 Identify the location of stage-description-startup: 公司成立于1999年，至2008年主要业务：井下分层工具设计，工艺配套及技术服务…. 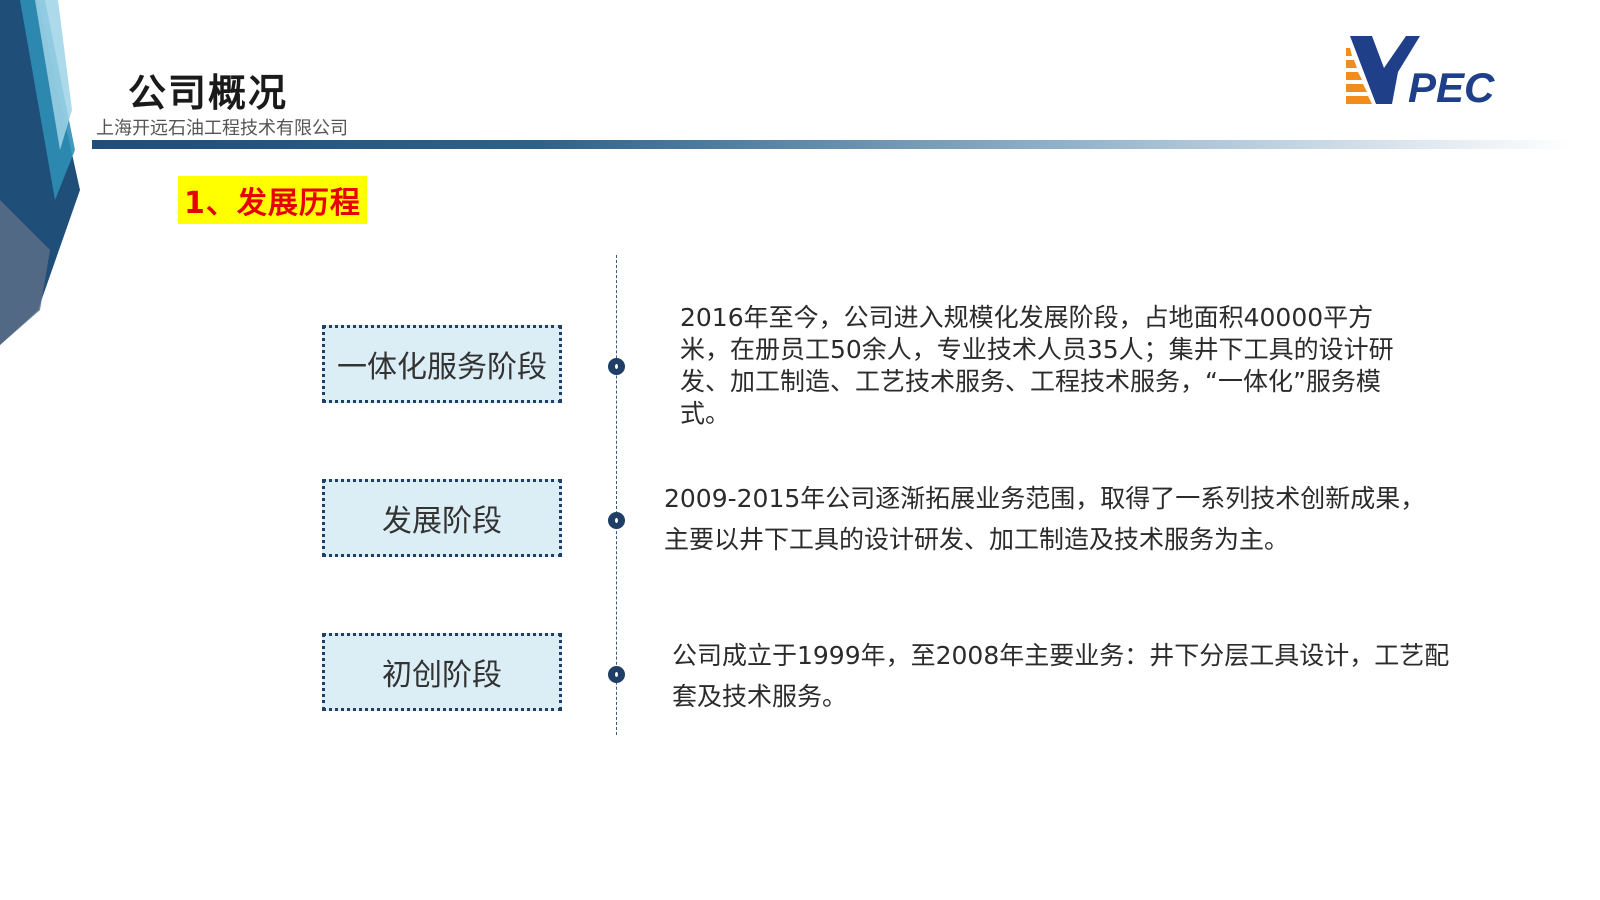
(1061, 676).